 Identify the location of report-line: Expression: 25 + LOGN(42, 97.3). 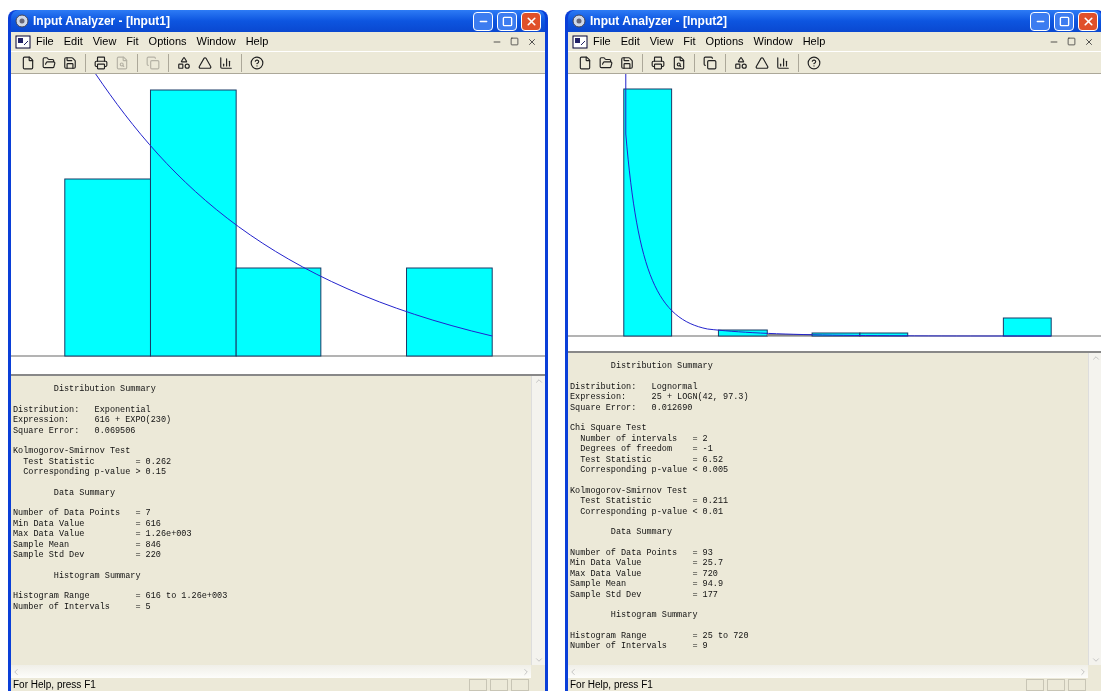
(660, 397).